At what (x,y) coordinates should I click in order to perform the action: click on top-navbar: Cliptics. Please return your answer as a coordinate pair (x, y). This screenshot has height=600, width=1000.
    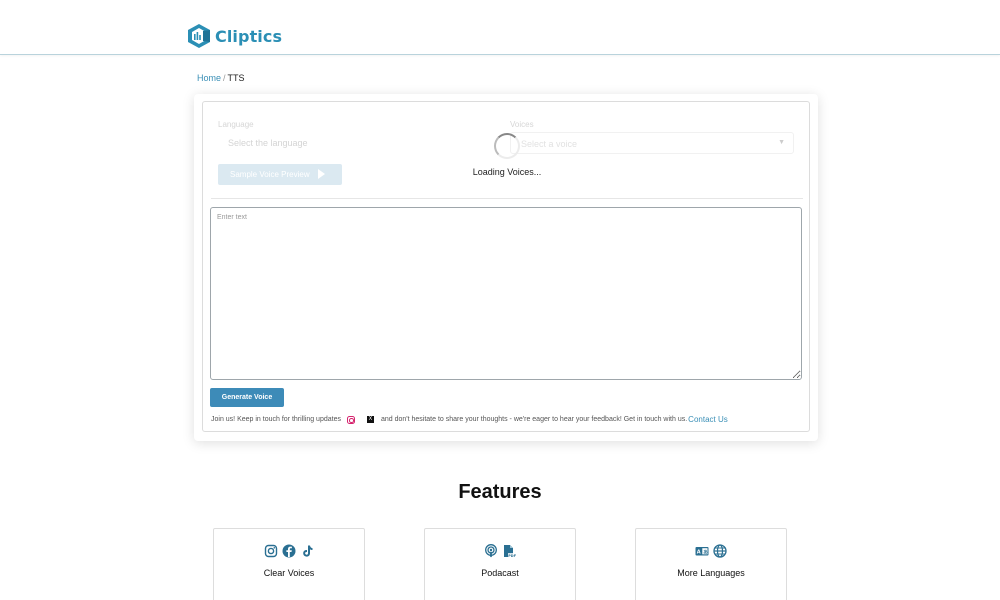
    Looking at the image, I should click on (500, 27).